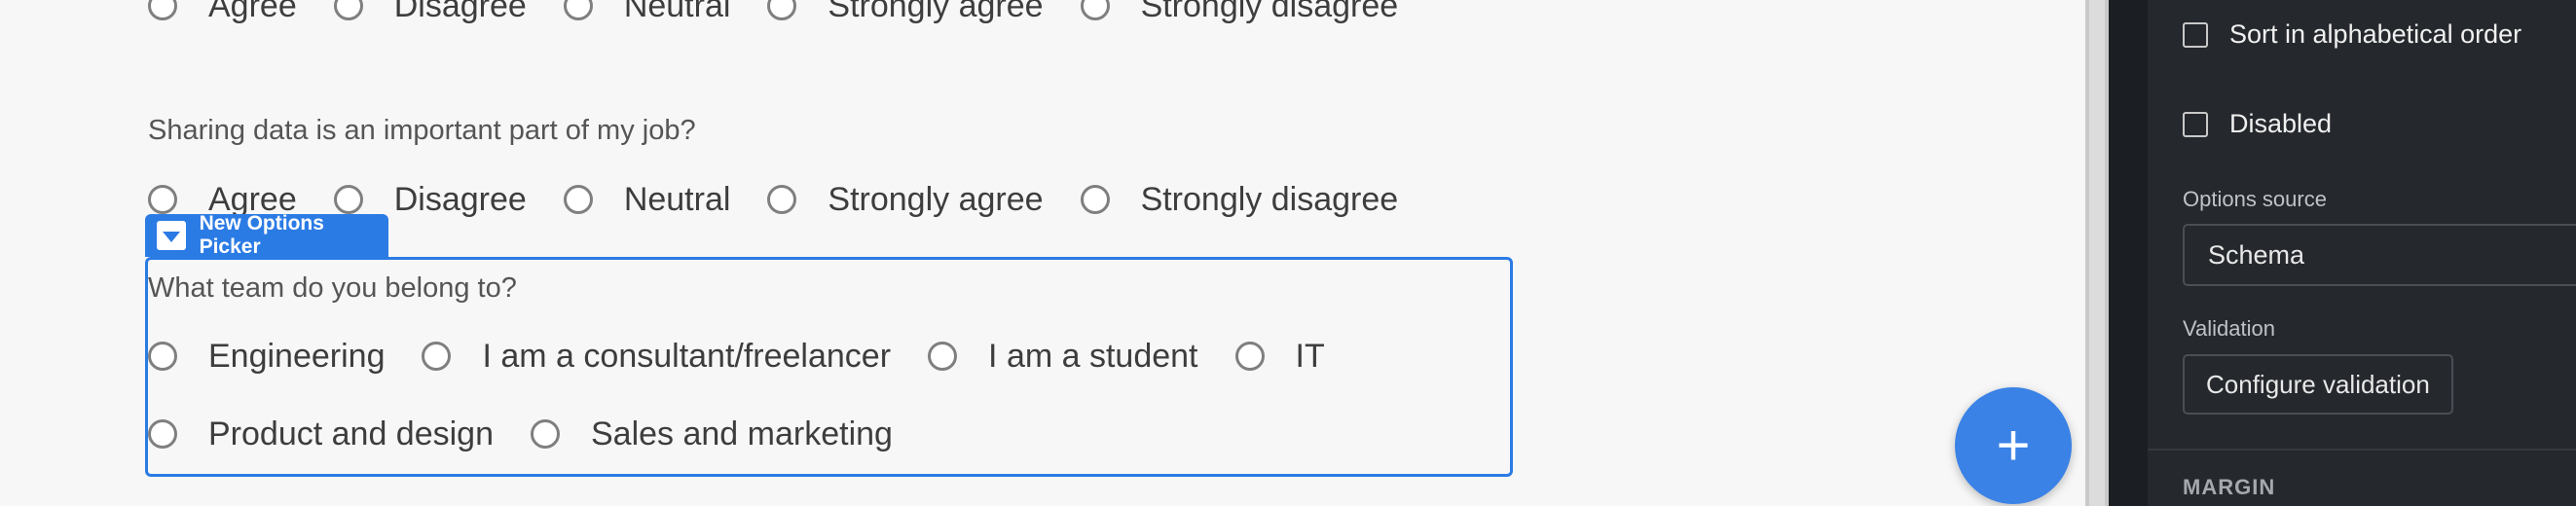 The width and height of the screenshot is (2576, 506). I want to click on question-3-label: What team do you belong to?, so click(332, 288).